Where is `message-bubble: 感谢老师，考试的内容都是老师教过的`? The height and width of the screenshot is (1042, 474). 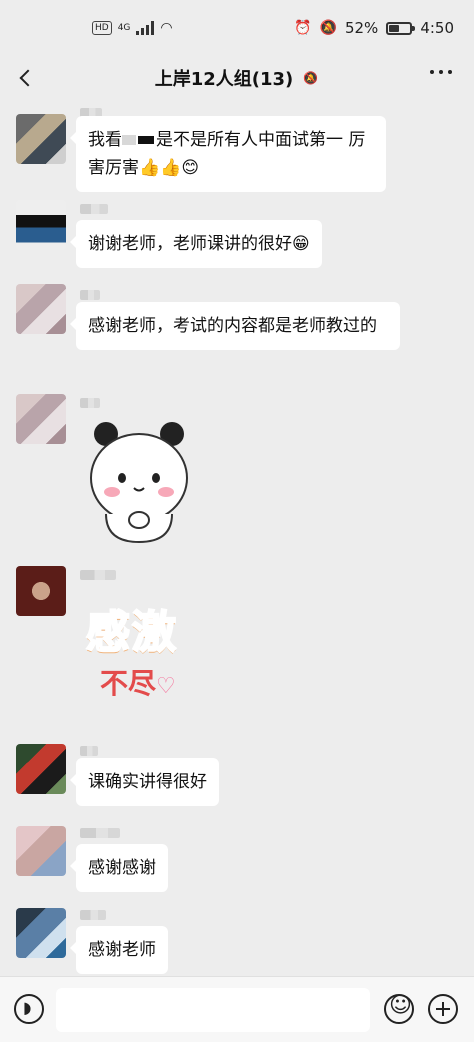 message-bubble: 感谢老师，考试的内容都是老师教过的 is located at coordinates (235, 326).